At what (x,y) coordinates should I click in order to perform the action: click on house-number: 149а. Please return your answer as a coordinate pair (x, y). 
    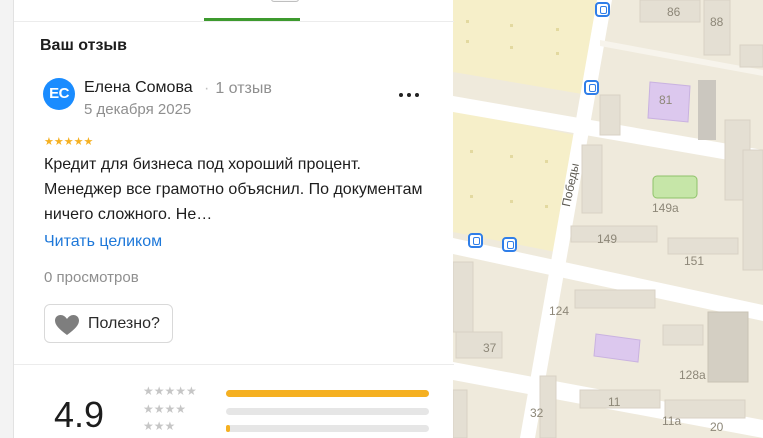
    Looking at the image, I should click on (665, 208).